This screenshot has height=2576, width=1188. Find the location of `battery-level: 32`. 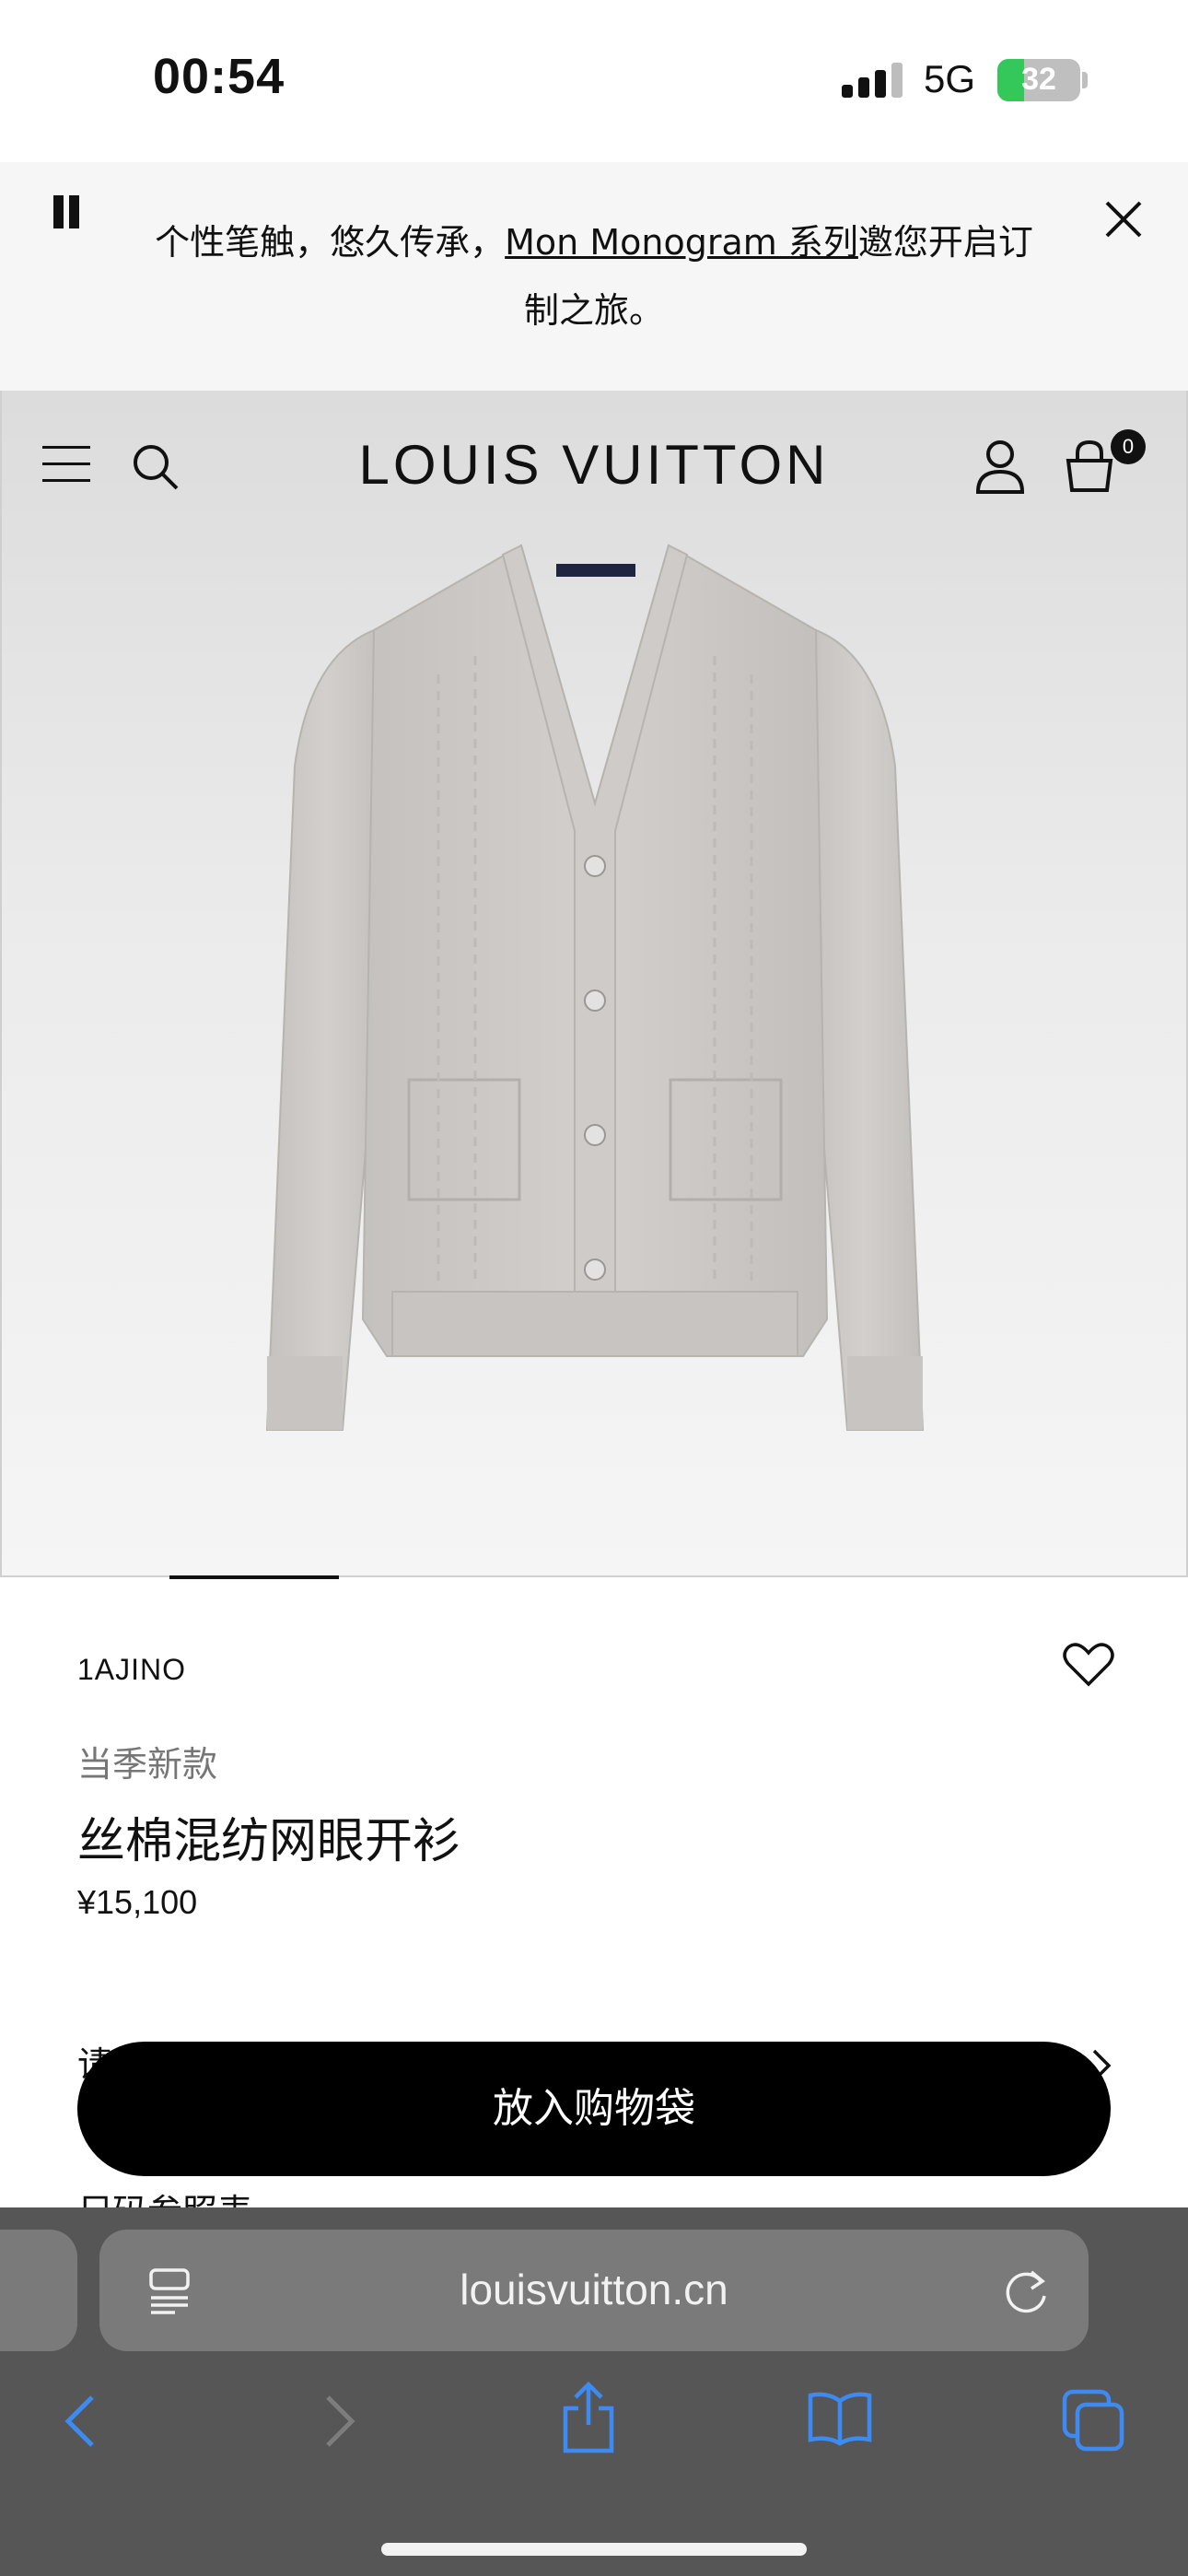

battery-level: 32 is located at coordinates (1038, 79).